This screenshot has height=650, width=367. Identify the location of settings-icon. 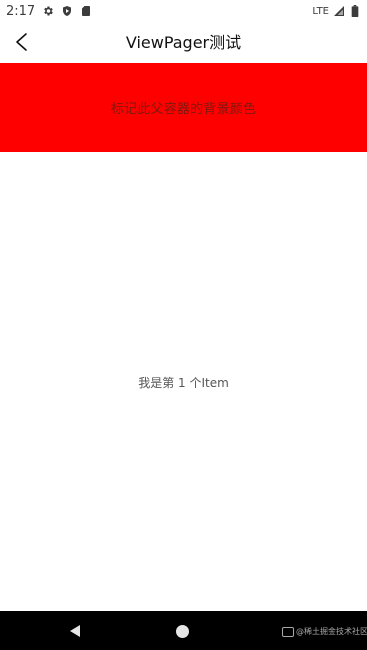
(48, 11).